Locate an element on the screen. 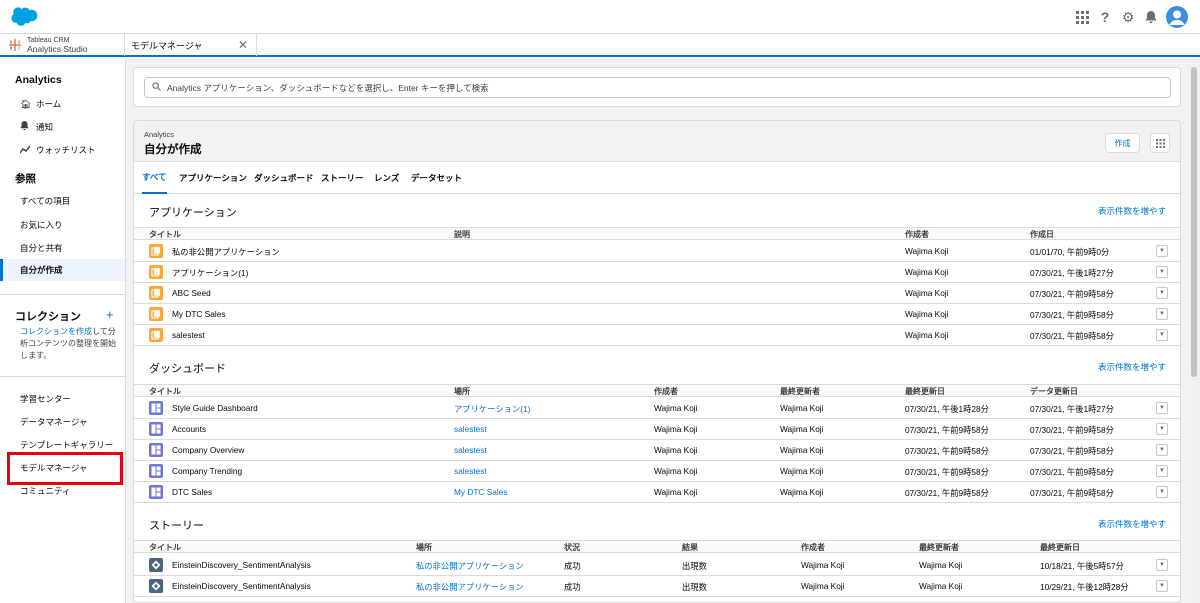 This screenshot has width=1200, height=603. sidebar-item-data-manager: データマネージャ is located at coordinates (62, 422).